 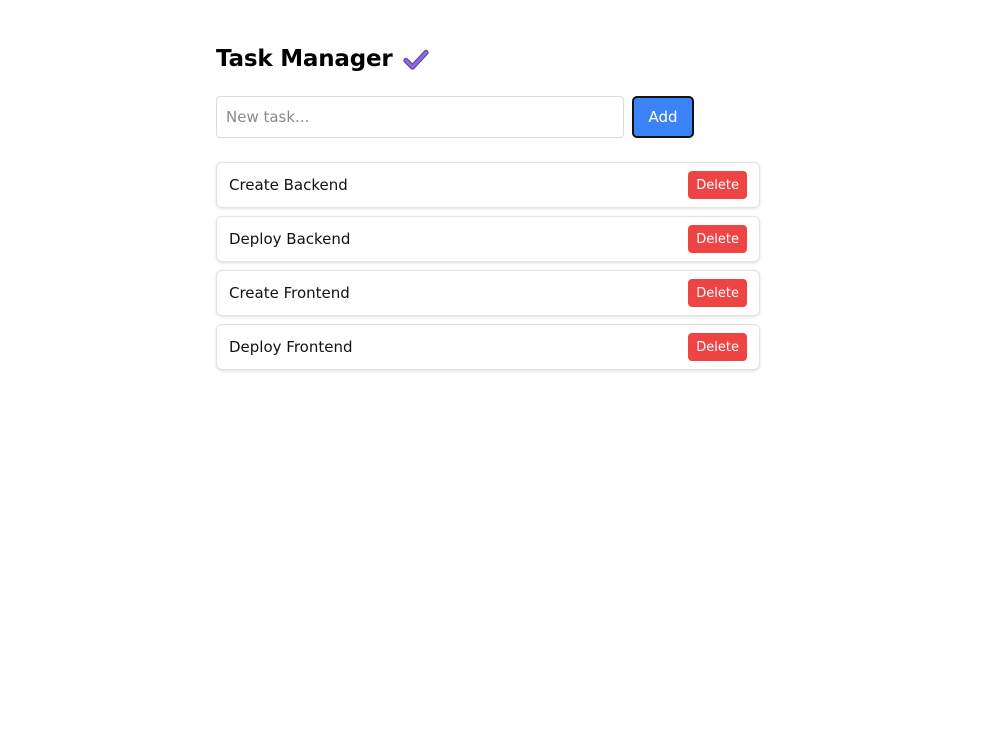 I want to click on new-task-input, so click(x=420, y=117).